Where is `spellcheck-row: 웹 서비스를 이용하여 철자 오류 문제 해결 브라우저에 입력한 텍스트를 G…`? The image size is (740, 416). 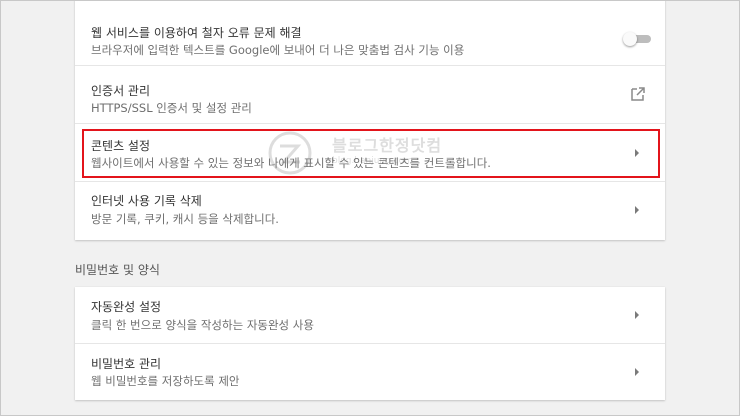 spellcheck-row: 웹 서비스를 이용하여 철자 오류 문제 해결 브라우저에 입력한 텍스트를 G… is located at coordinates (370, 33).